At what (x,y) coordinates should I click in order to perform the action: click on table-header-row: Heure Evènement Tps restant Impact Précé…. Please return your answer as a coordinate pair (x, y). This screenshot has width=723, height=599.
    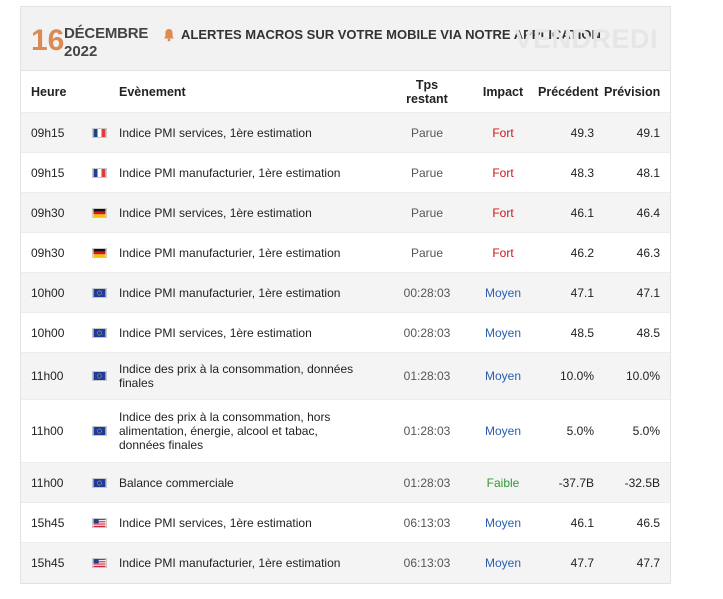
    Looking at the image, I should click on (345, 92).